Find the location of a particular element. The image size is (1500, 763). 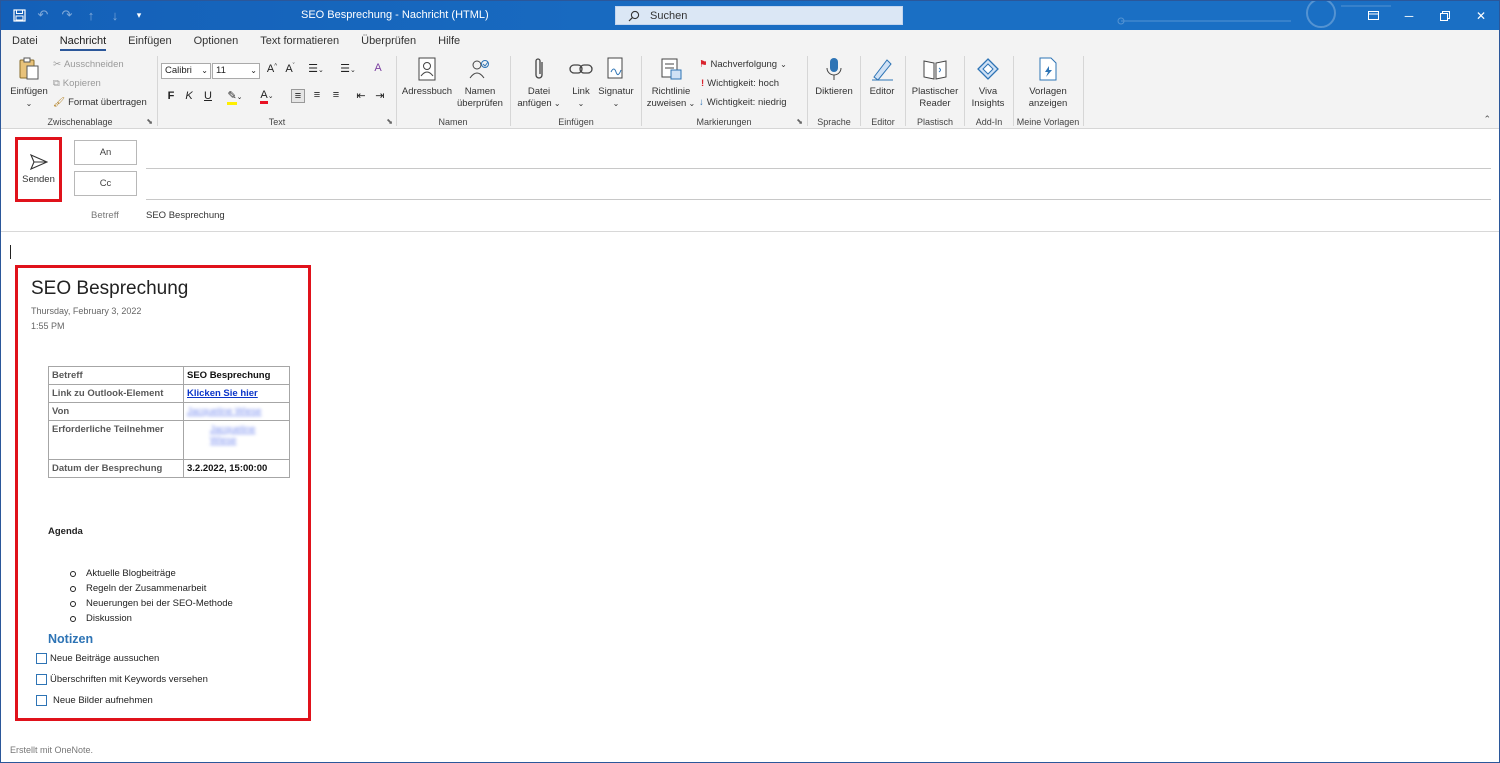

align-right-icon: ≡ is located at coordinates (336, 95).